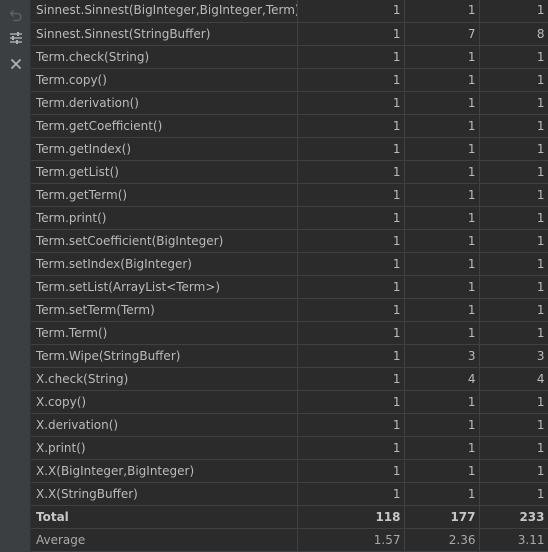 The height and width of the screenshot is (552, 548). I want to click on summary-label: Total, so click(164, 517).